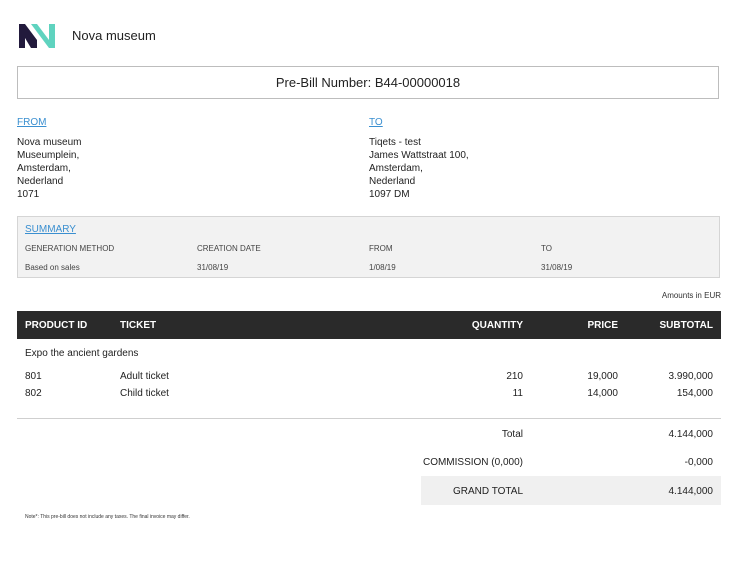 The width and height of the screenshot is (745, 577). I want to click on ticket-cell: Child ticket, so click(144, 393).